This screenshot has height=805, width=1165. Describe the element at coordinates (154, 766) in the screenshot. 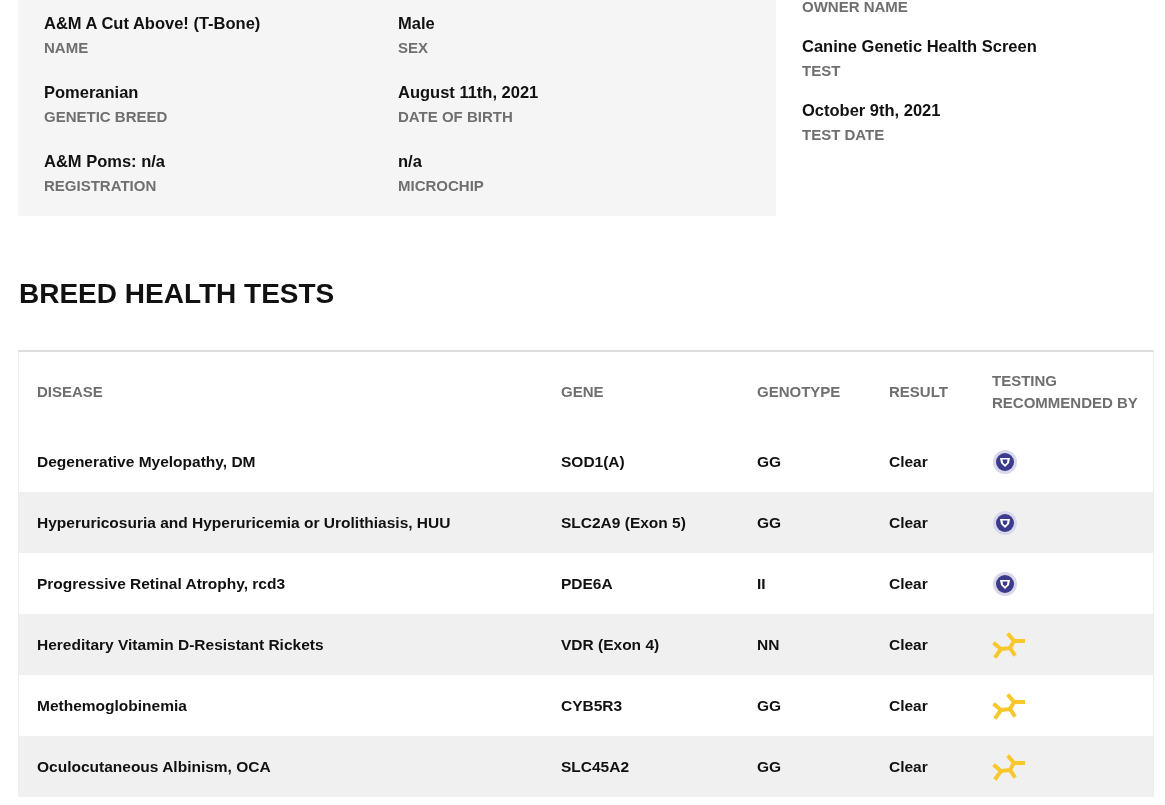

I see `table-cell-text: Oculocutaneous Albinism, OCA` at that location.